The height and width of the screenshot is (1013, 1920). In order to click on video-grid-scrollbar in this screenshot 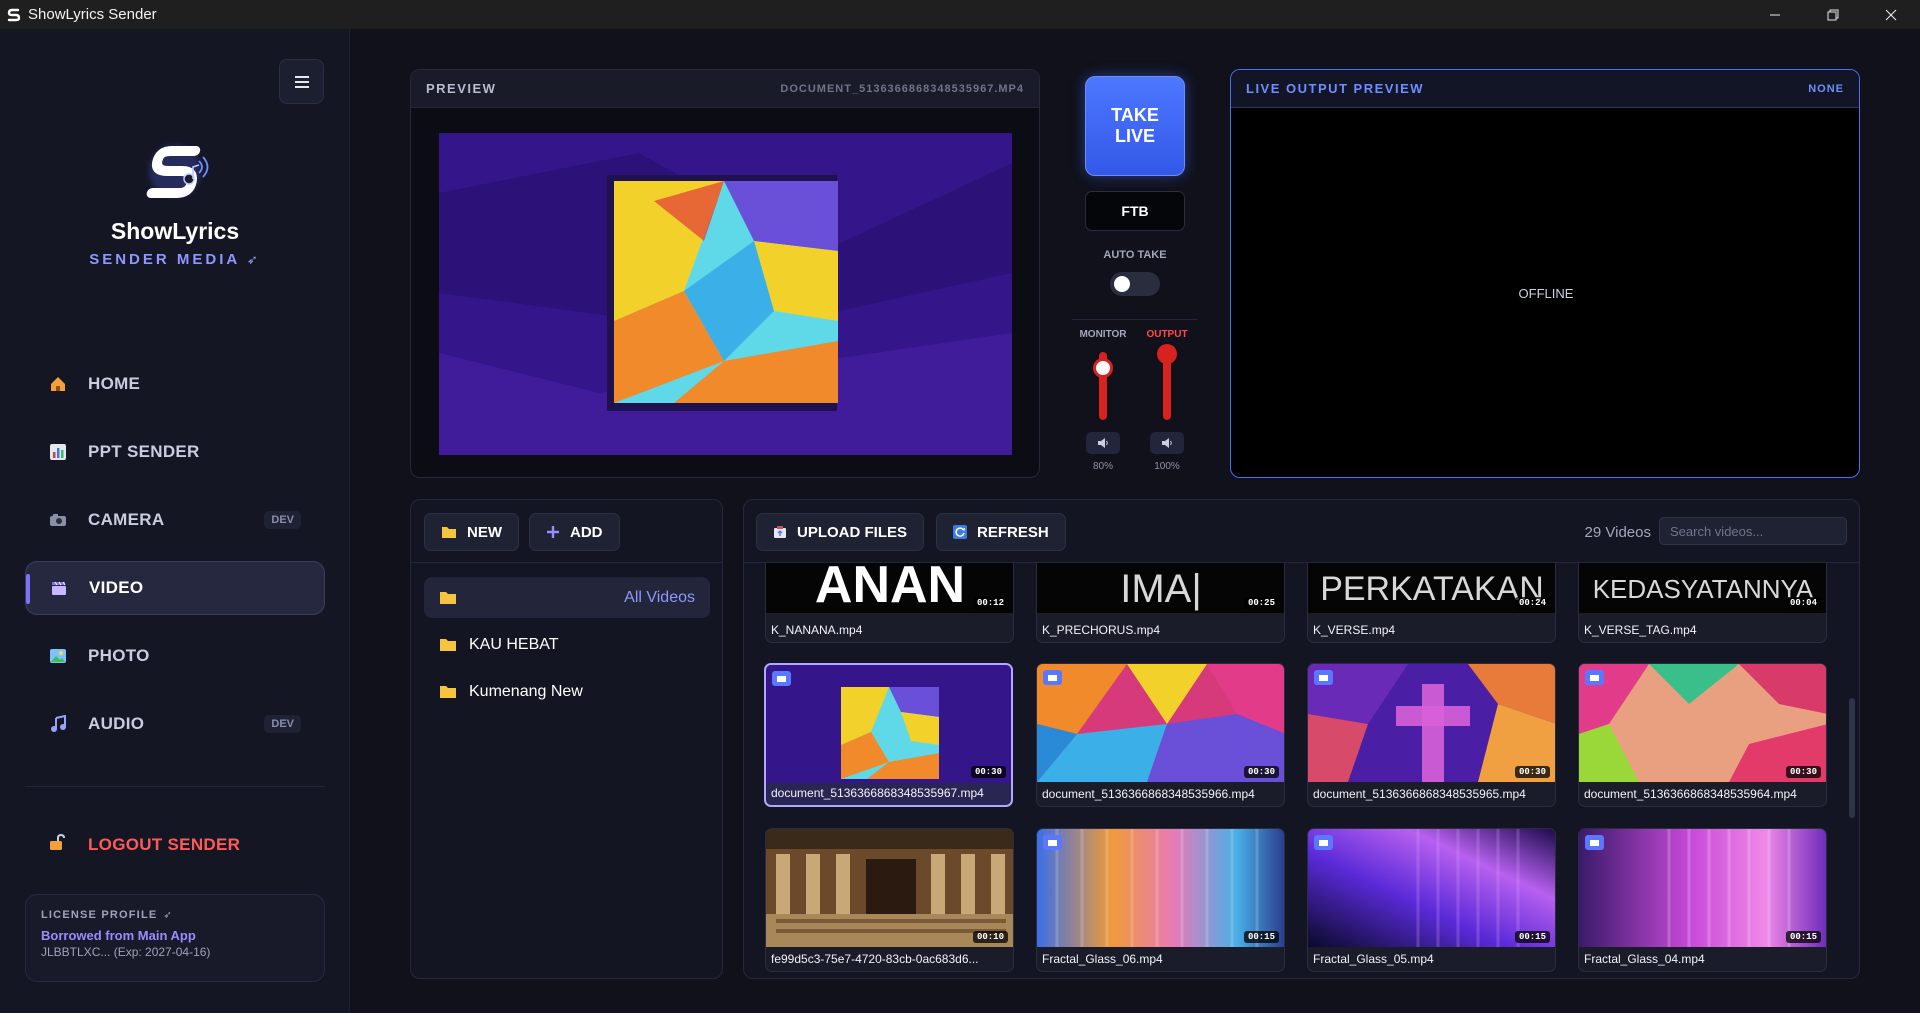, I will do `click(1852, 768)`.